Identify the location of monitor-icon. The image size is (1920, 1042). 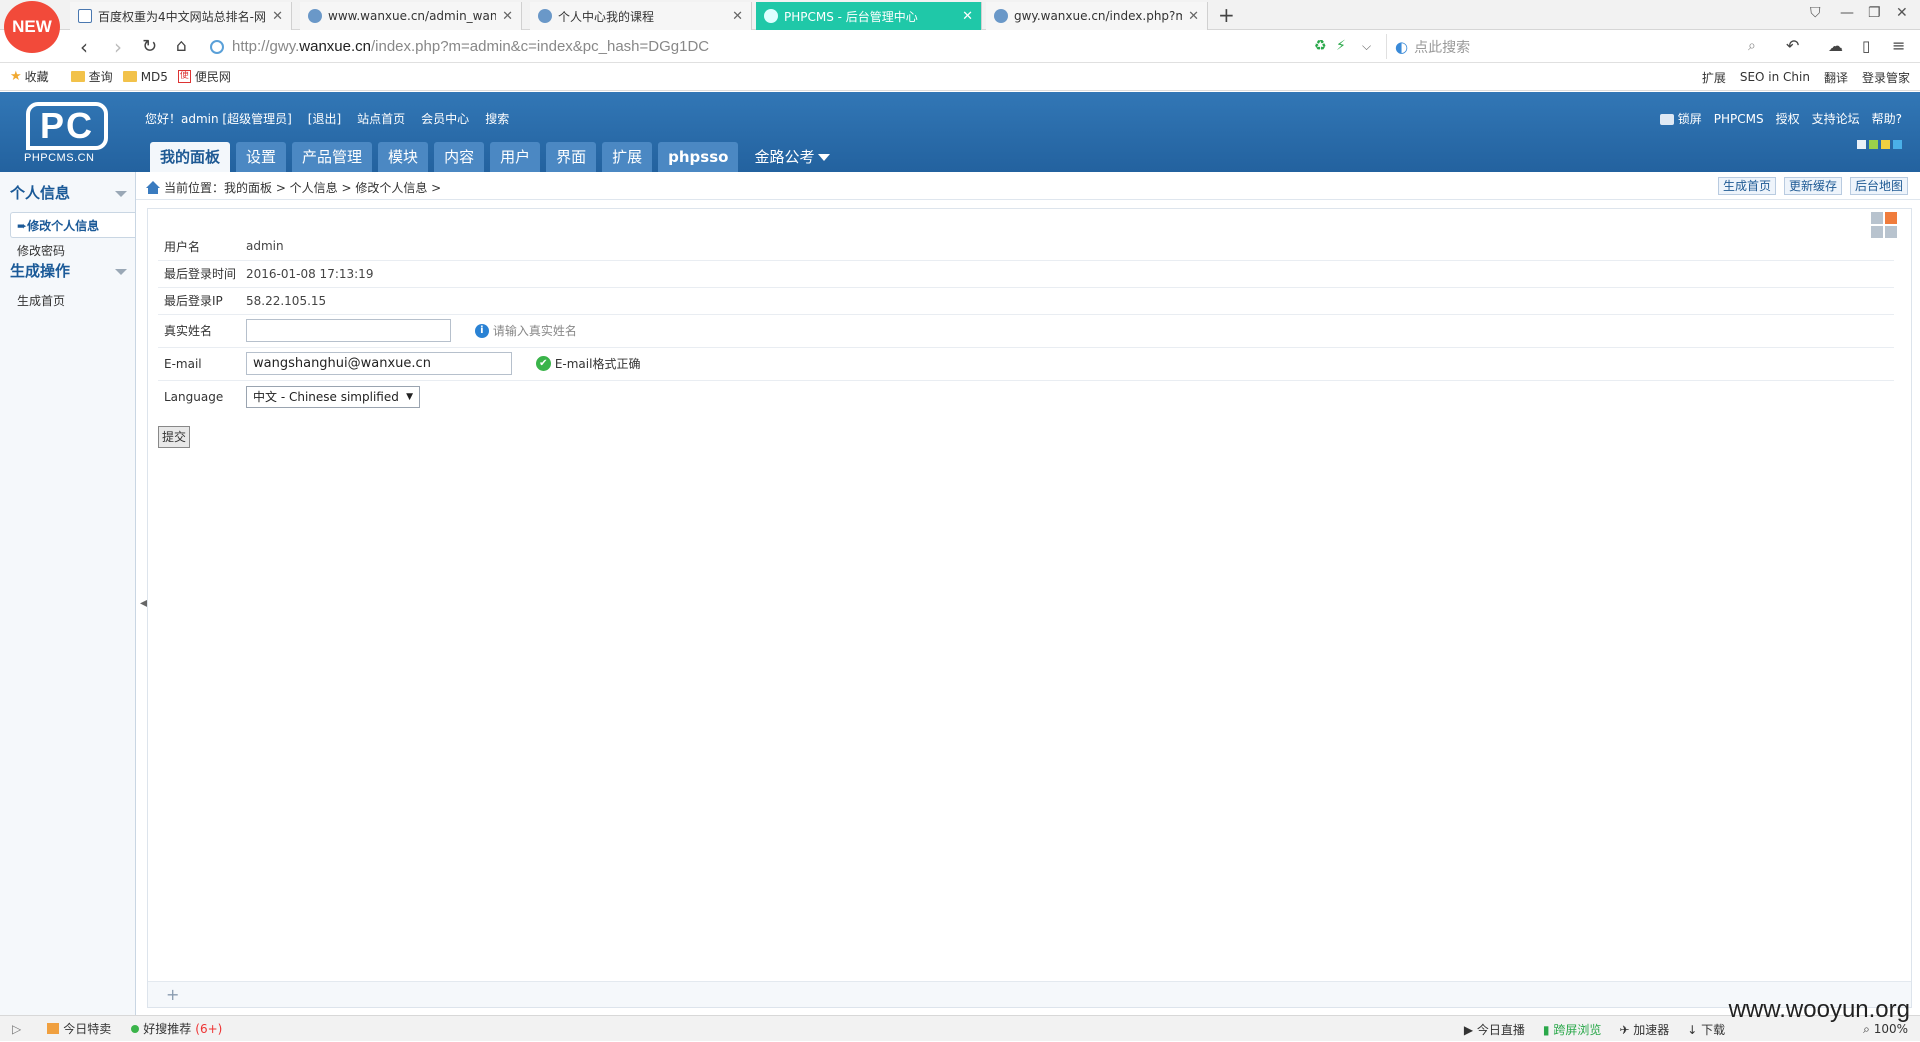
(1666, 119).